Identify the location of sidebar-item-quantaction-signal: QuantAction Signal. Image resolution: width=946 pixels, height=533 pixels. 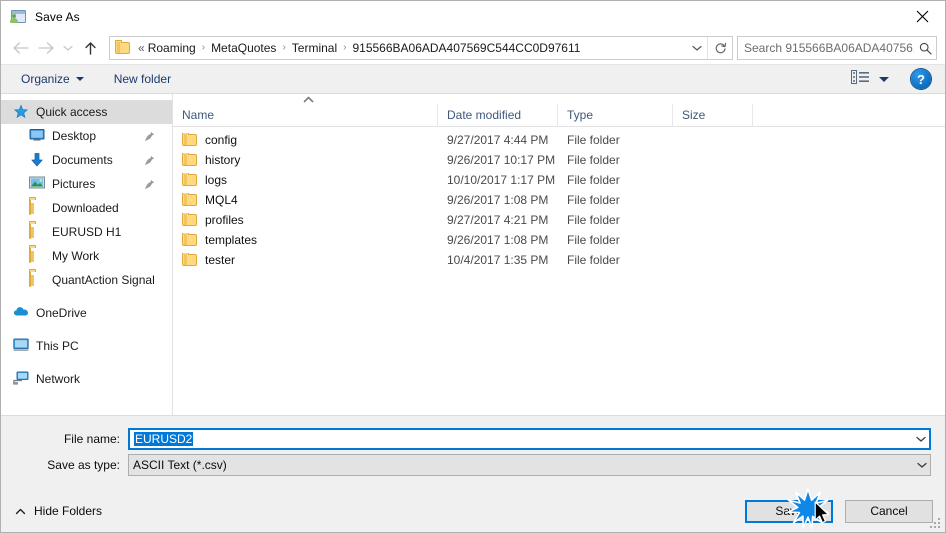
(86, 280).